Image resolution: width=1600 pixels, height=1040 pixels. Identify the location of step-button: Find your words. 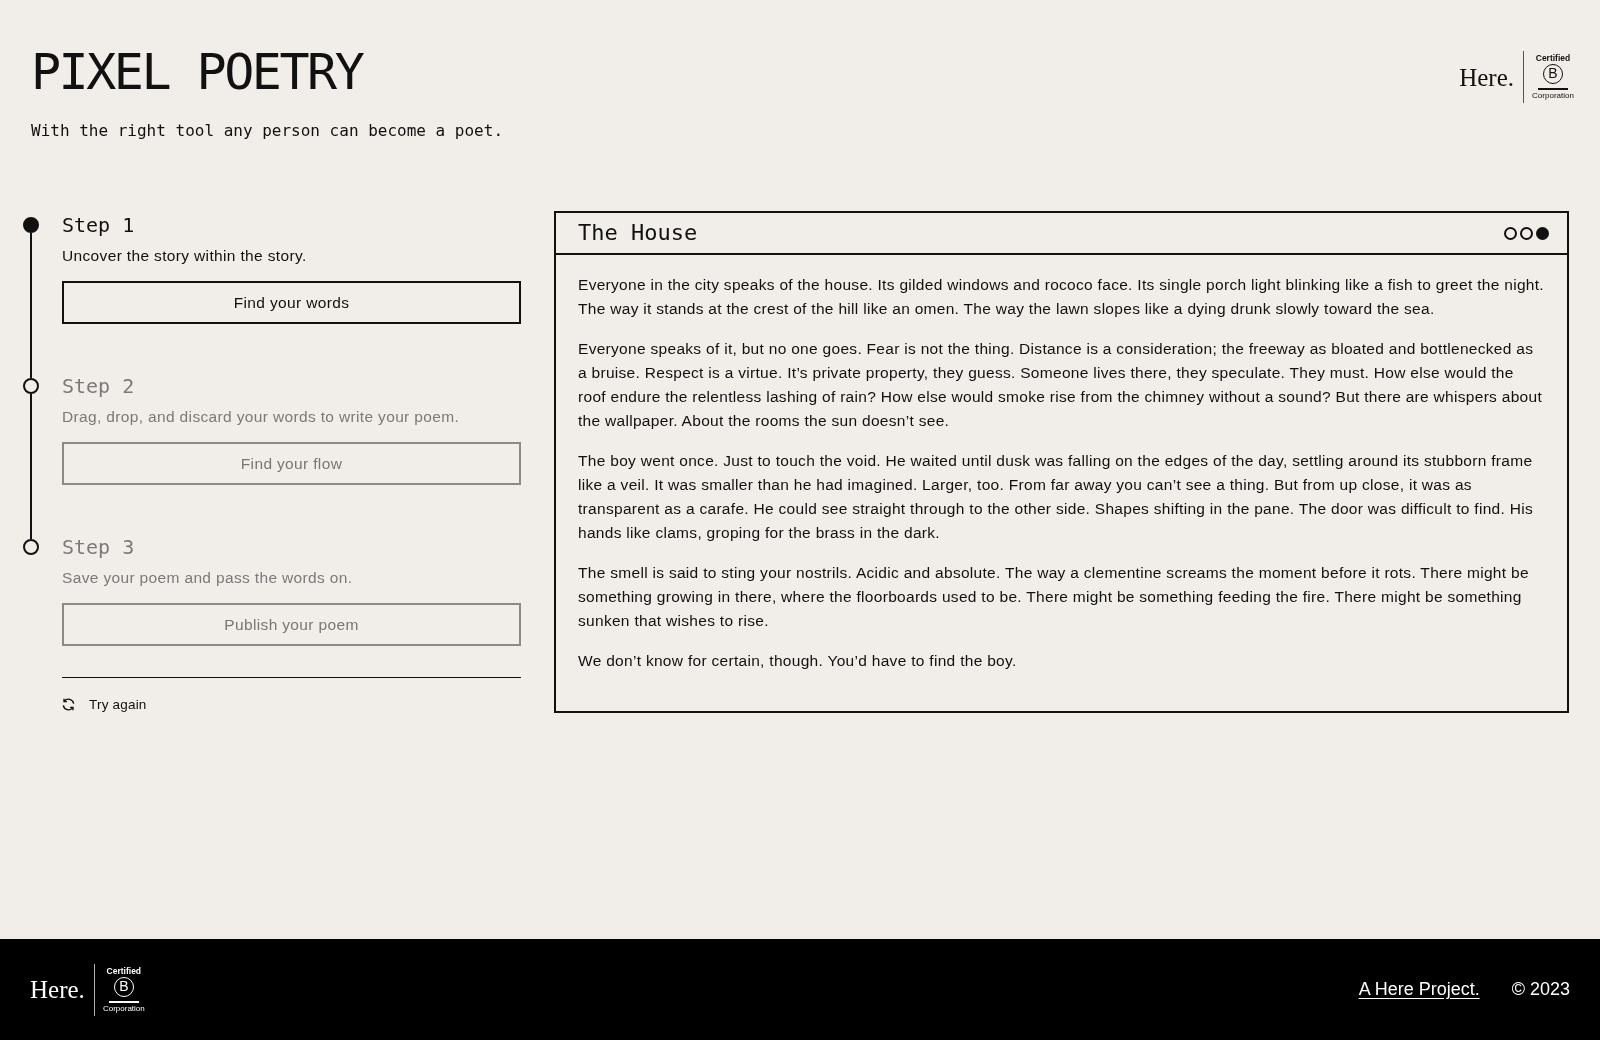
(291, 302).